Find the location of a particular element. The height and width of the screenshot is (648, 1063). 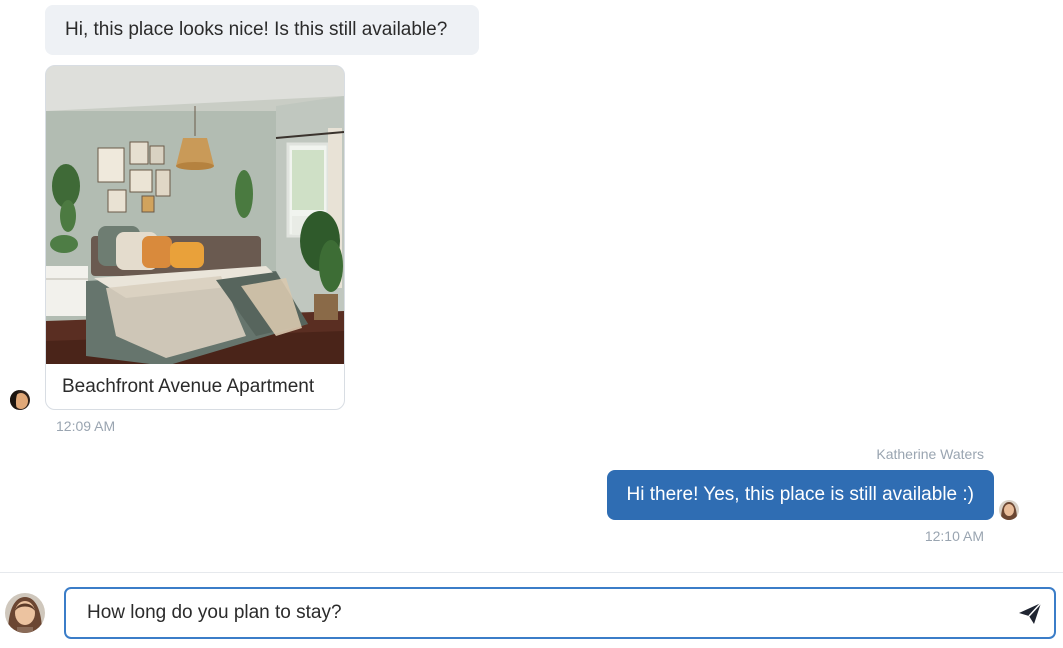

user-avatar is located at coordinates (25, 613).